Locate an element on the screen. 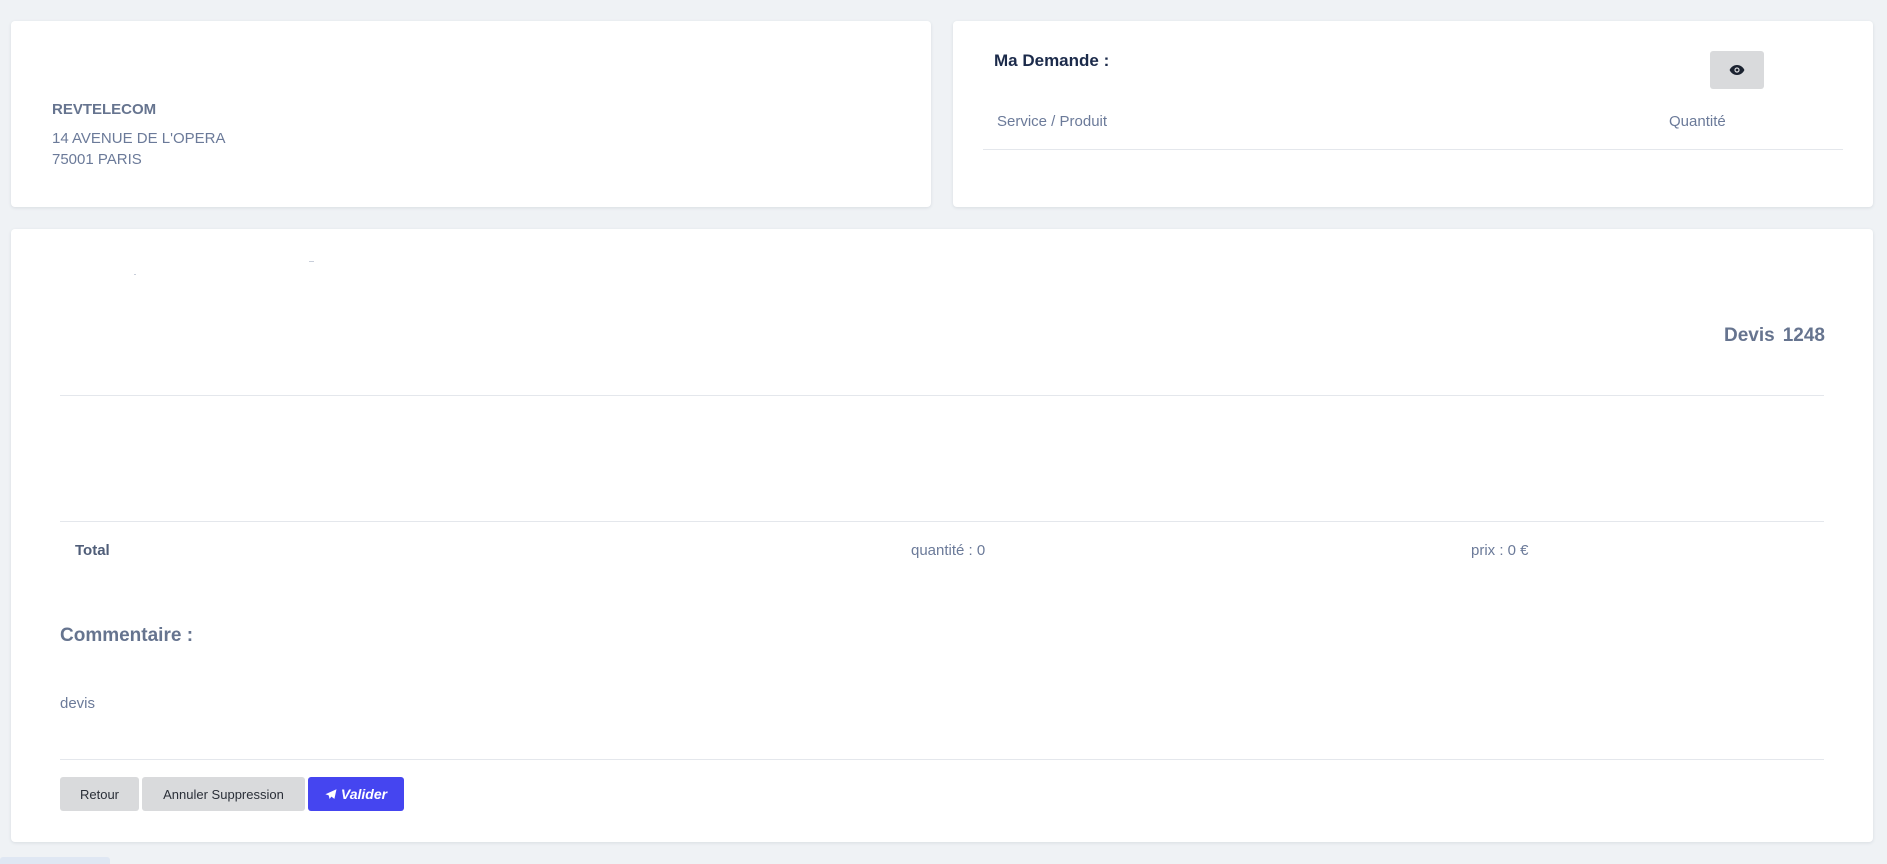 This screenshot has width=1887, height=864. total-quantite: quantité : 0 is located at coordinates (948, 550).